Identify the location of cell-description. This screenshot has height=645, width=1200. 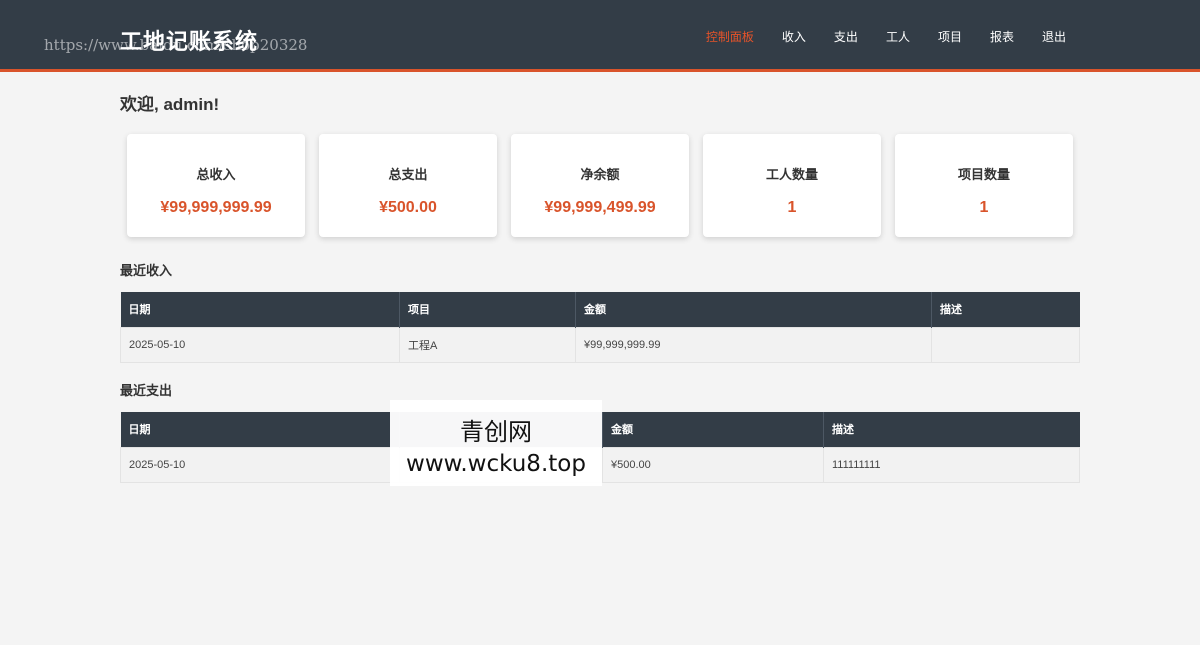
(1005, 344).